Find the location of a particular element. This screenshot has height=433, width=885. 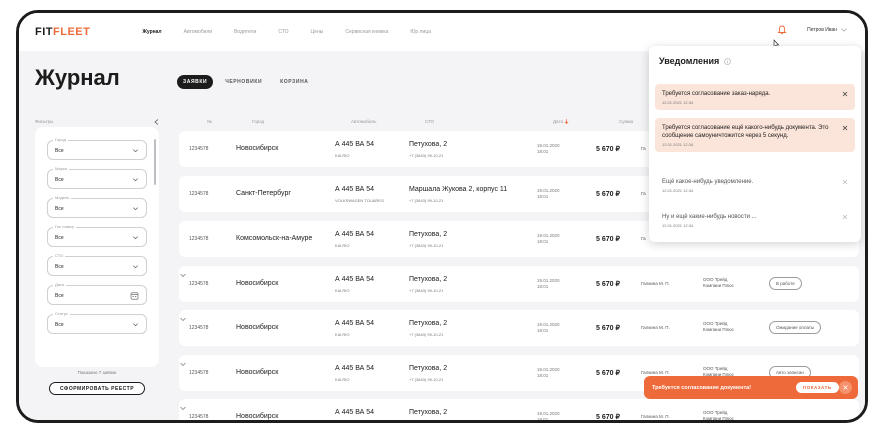

row-manager: Га is located at coordinates (643, 238).